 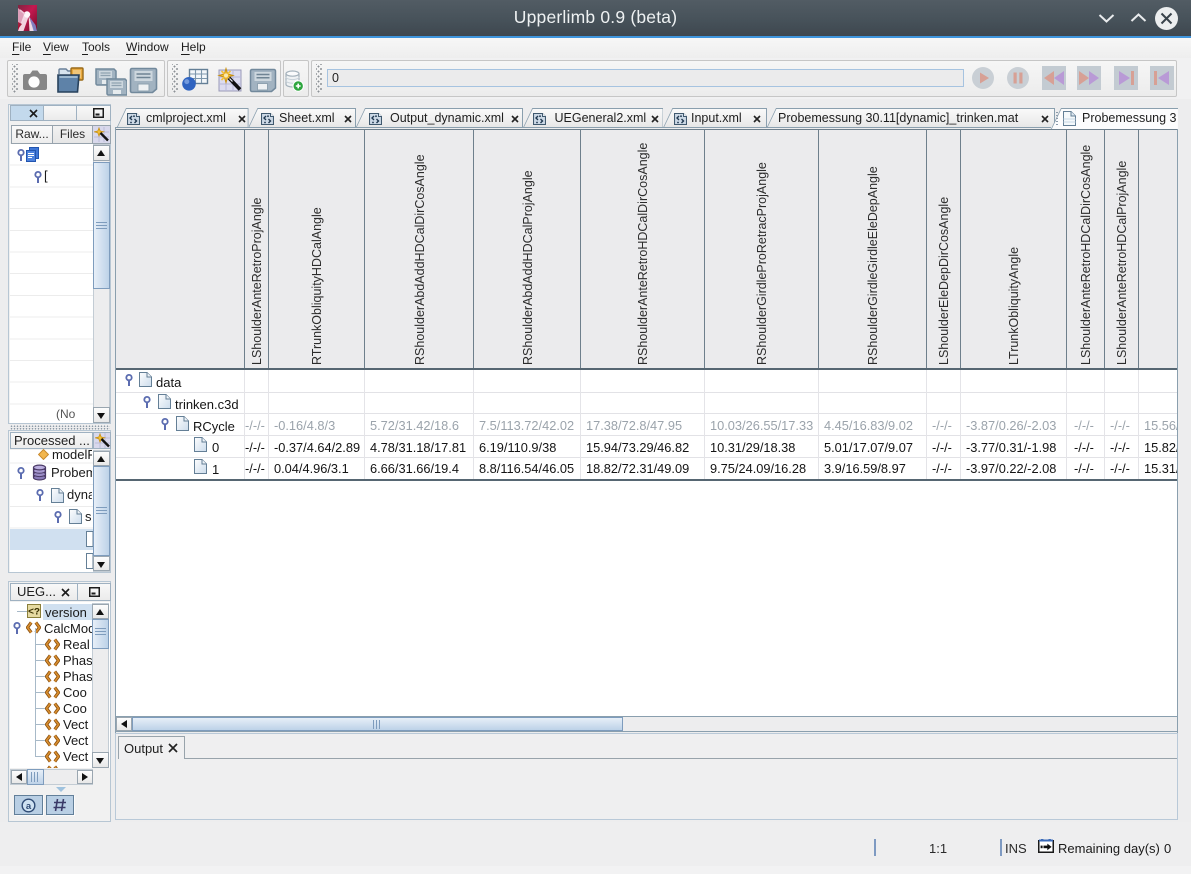 I want to click on svg-text: a, so click(x=29, y=806).